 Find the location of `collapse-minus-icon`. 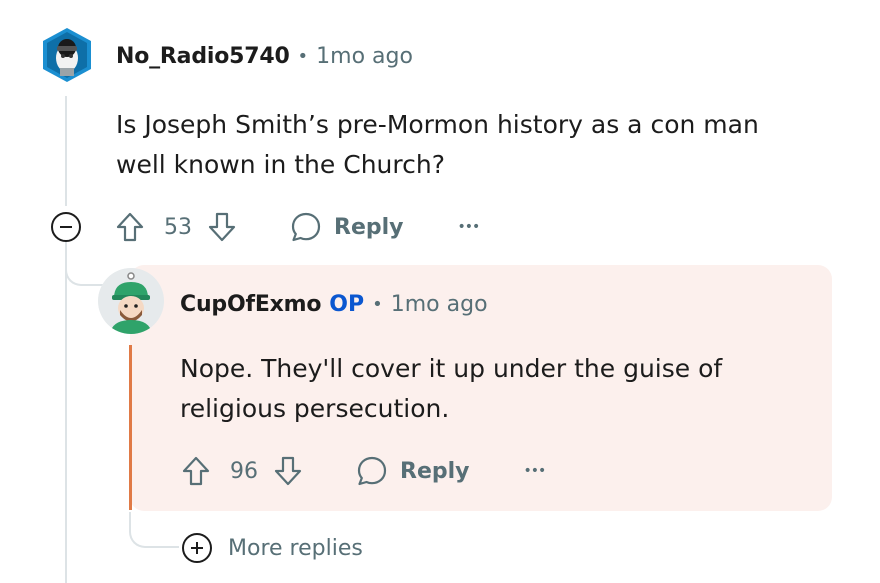

collapse-minus-icon is located at coordinates (66, 227).